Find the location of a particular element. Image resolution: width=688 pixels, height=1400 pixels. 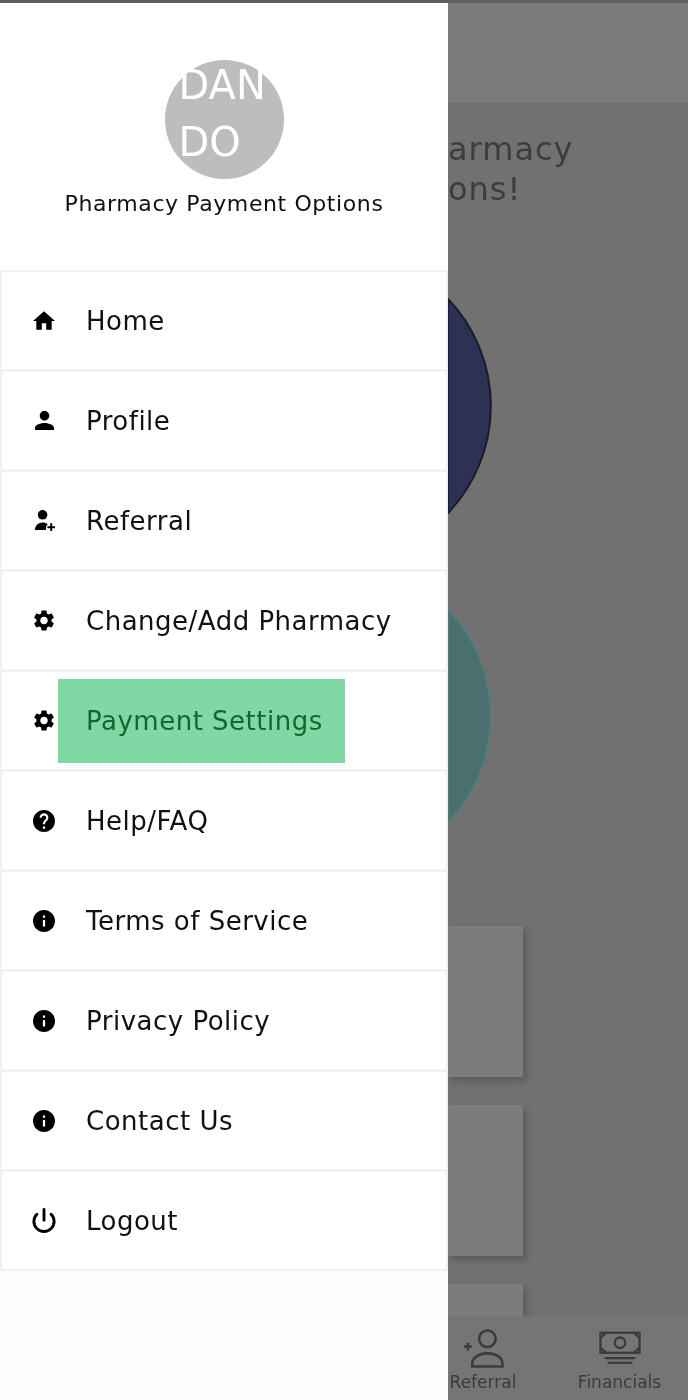

menu-item: Home is located at coordinates (224, 320).